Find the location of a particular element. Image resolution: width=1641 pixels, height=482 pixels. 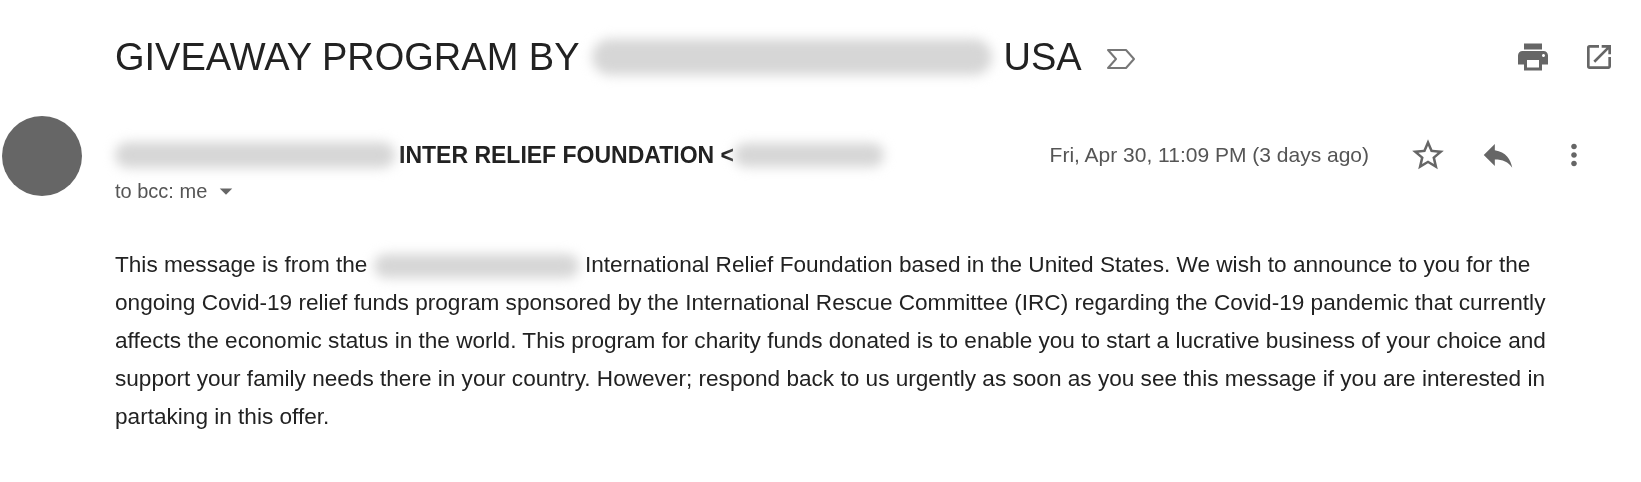

email-subject: GIVEAWAY PROGRAM BY is located at coordinates (347, 57).